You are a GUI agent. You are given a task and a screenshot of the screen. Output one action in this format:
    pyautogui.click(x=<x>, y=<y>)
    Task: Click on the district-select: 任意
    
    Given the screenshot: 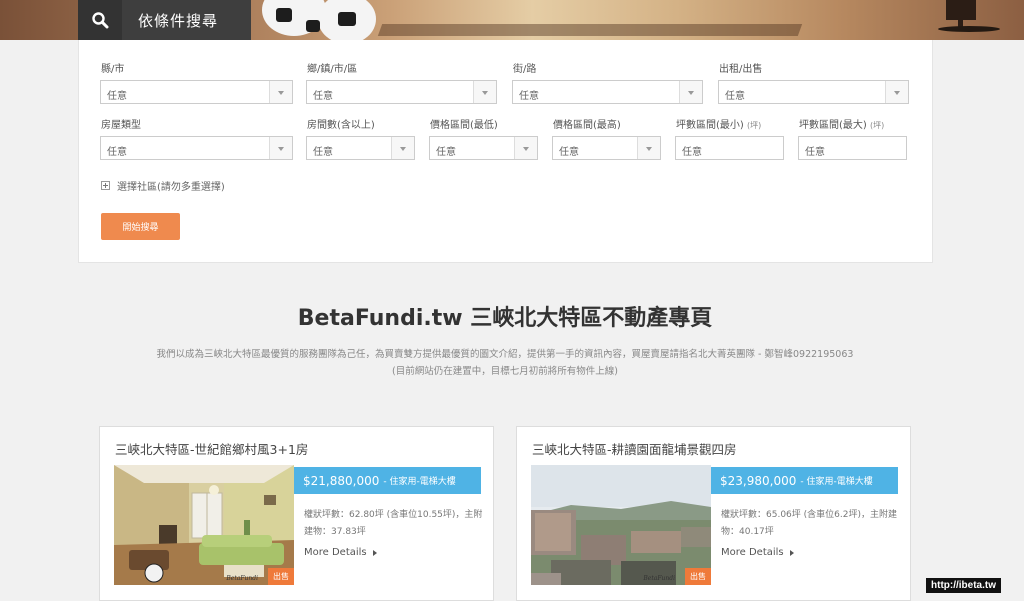 What is the action you would take?
    pyautogui.click(x=401, y=92)
    